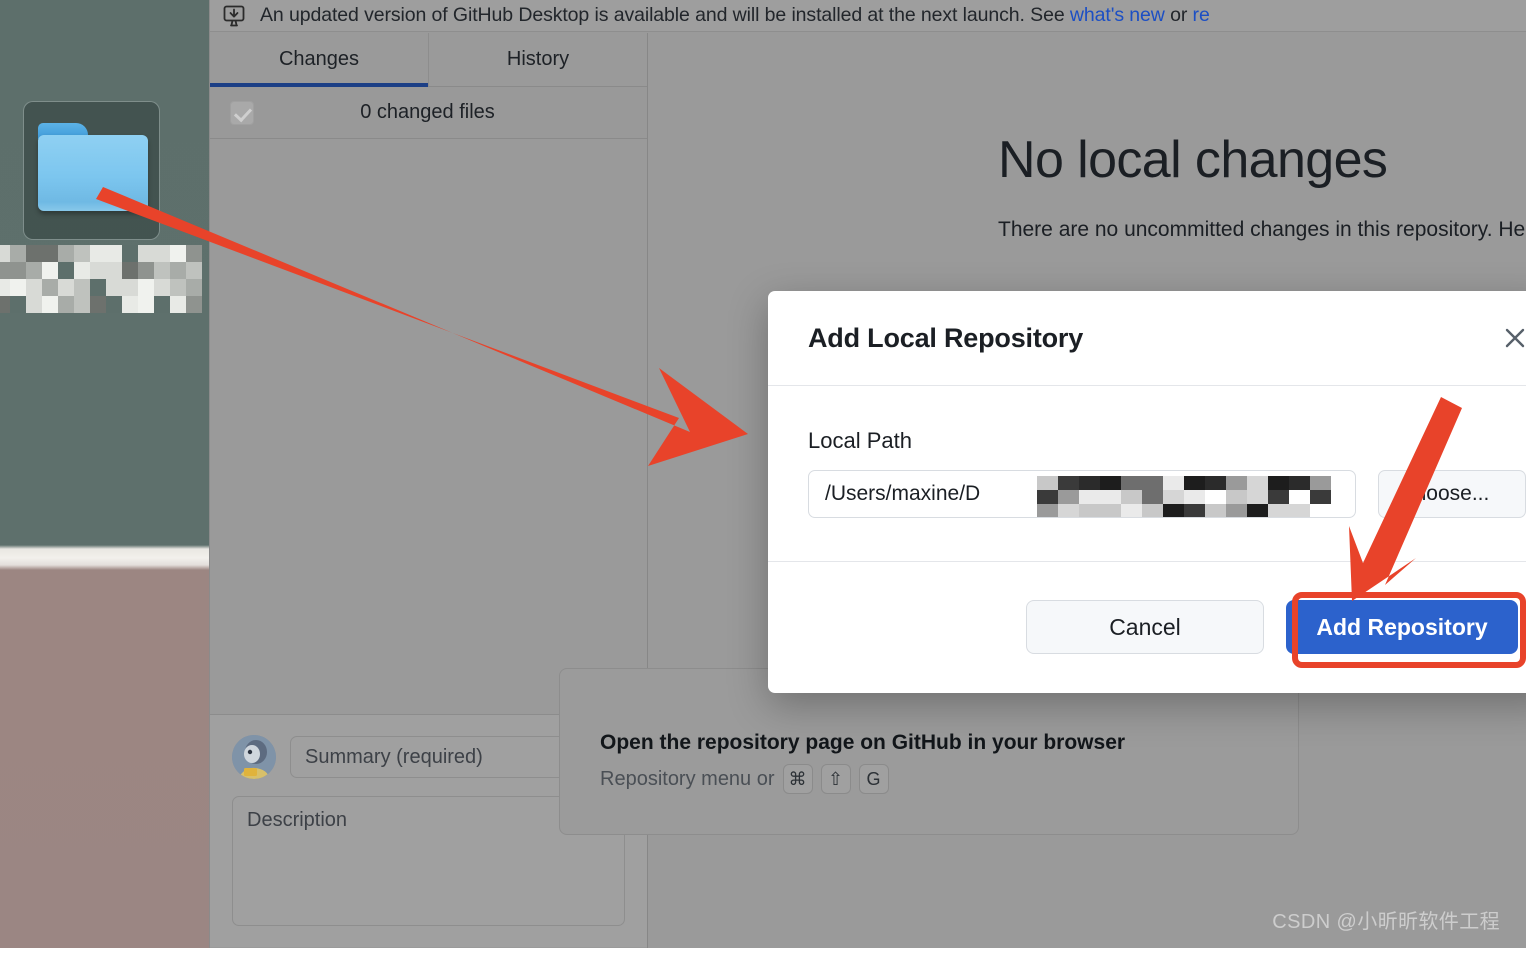 The width and height of the screenshot is (1526, 953). I want to click on blue-folder-icon, so click(91, 170).